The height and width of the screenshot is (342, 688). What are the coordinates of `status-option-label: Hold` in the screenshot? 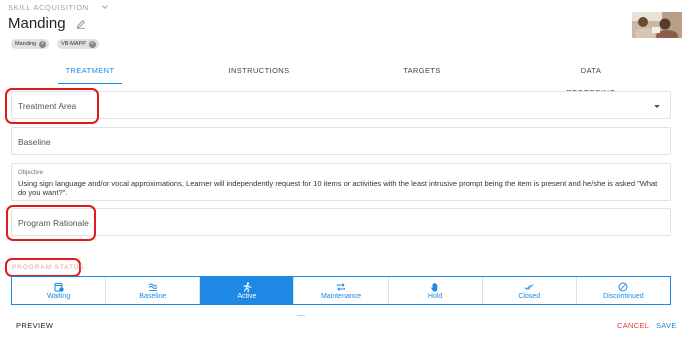 It's located at (435, 296).